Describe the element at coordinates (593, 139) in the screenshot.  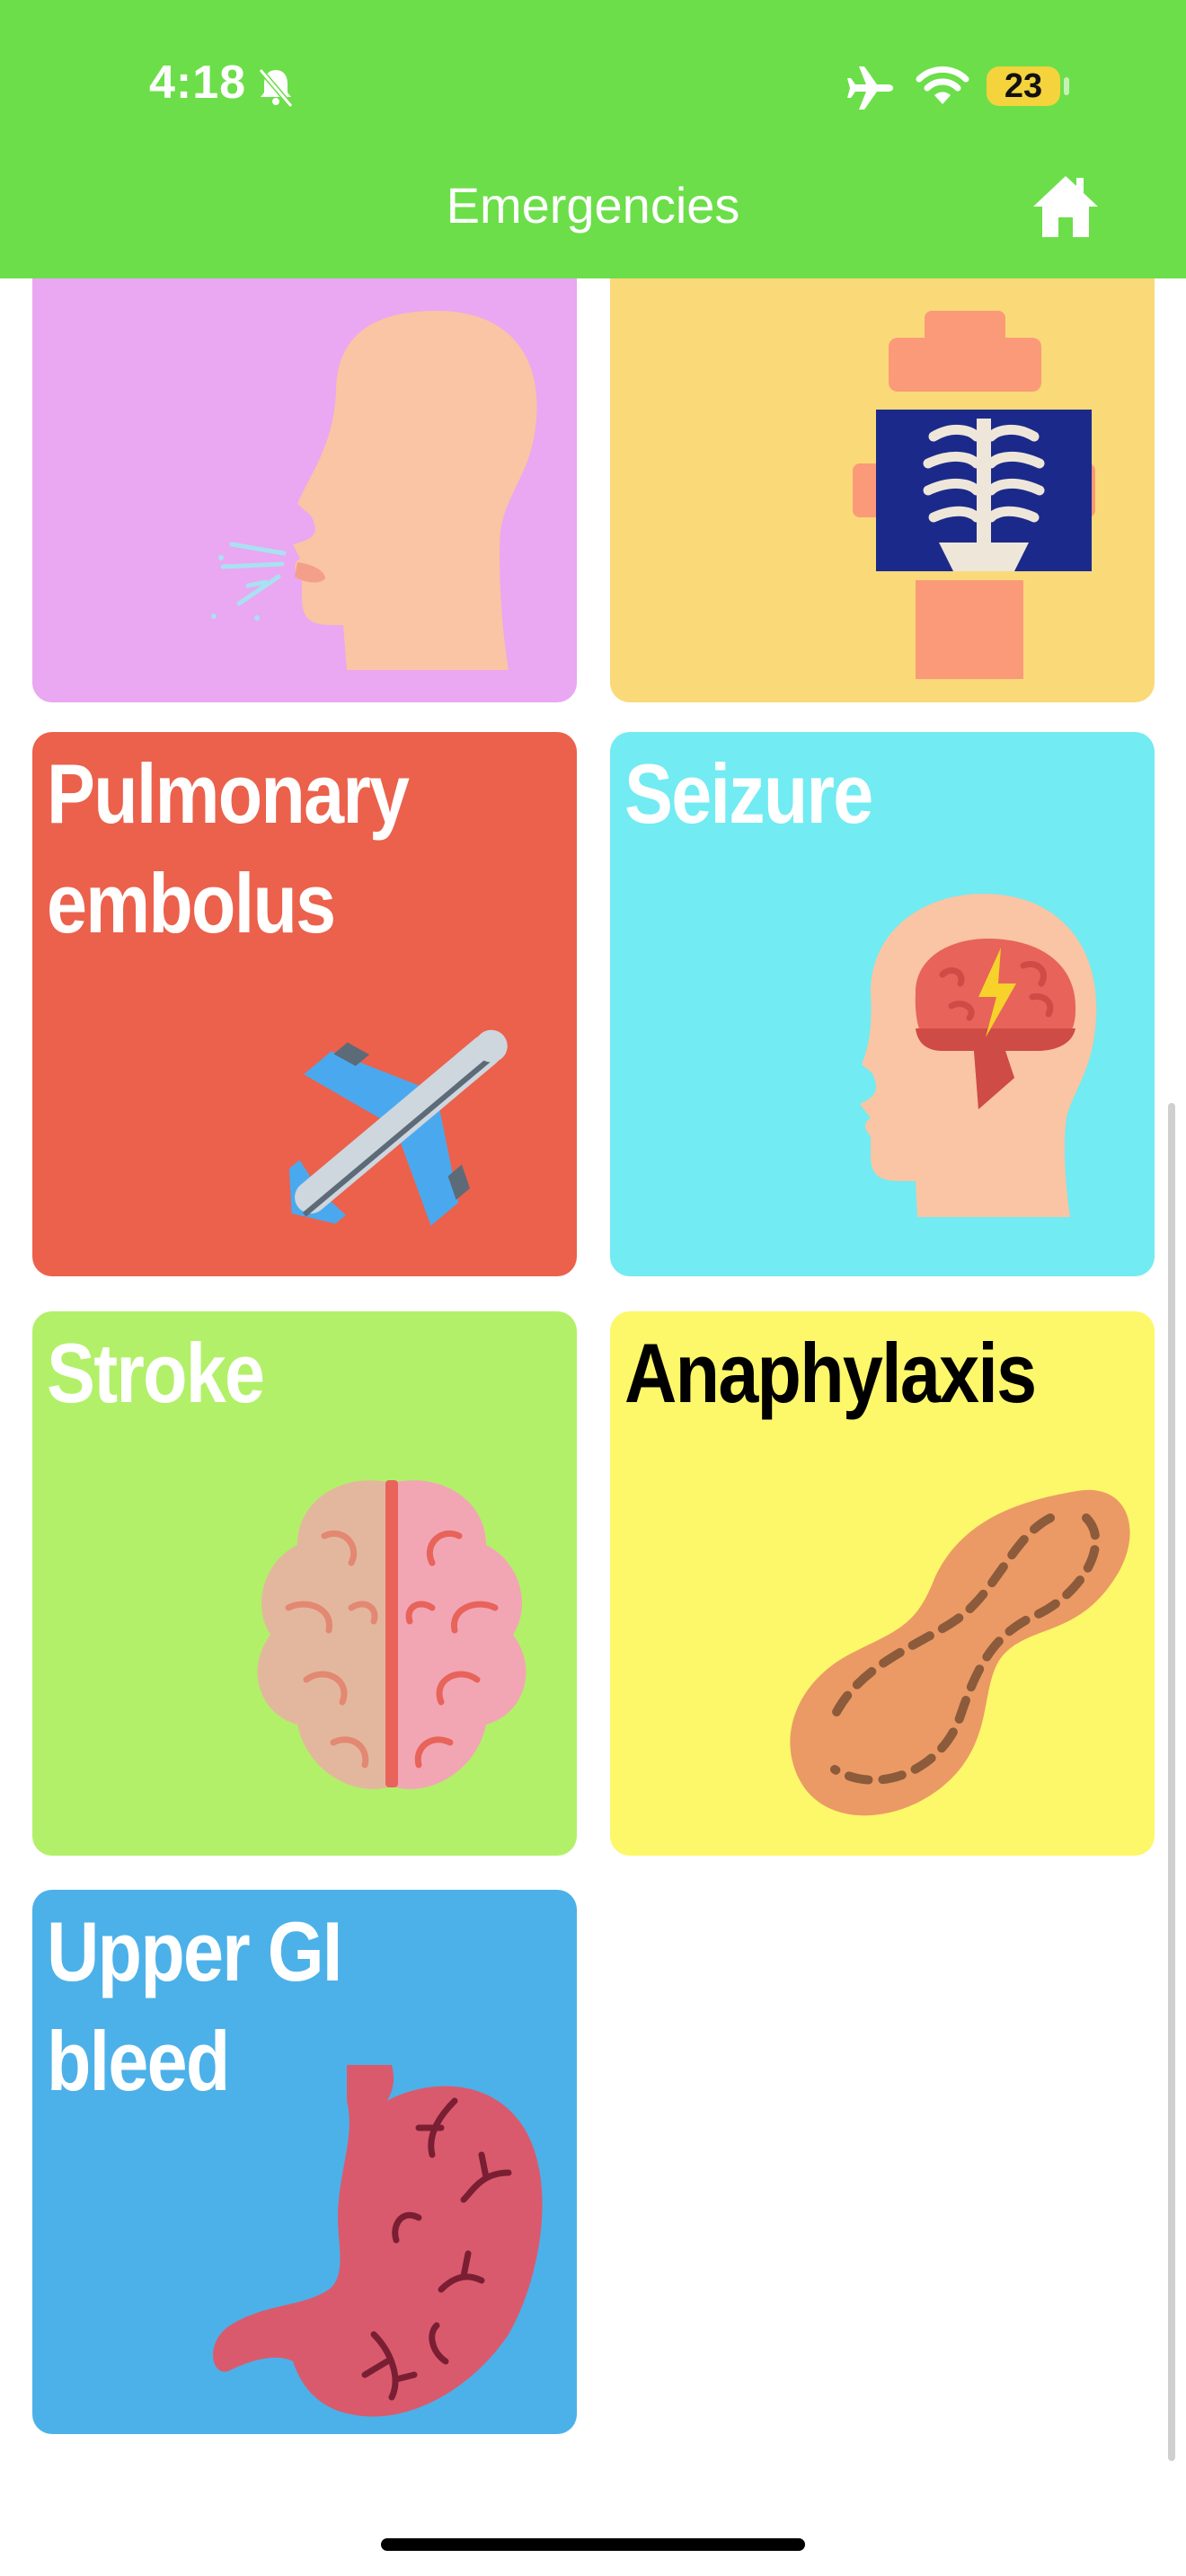
I see `navigation-bar: 4:18 23 Emergencies` at that location.